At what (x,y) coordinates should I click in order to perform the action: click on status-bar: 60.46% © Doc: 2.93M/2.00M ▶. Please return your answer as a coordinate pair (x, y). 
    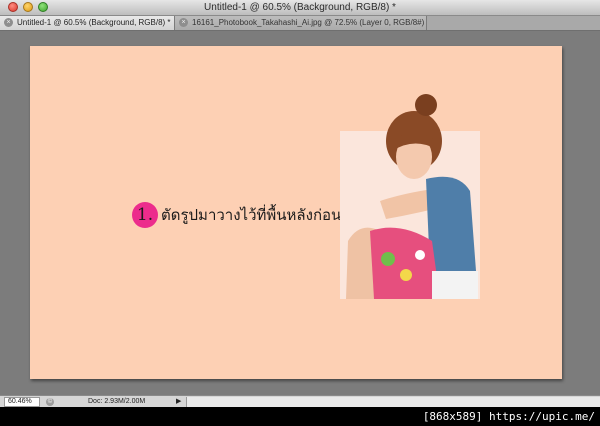
    Looking at the image, I should click on (300, 401).